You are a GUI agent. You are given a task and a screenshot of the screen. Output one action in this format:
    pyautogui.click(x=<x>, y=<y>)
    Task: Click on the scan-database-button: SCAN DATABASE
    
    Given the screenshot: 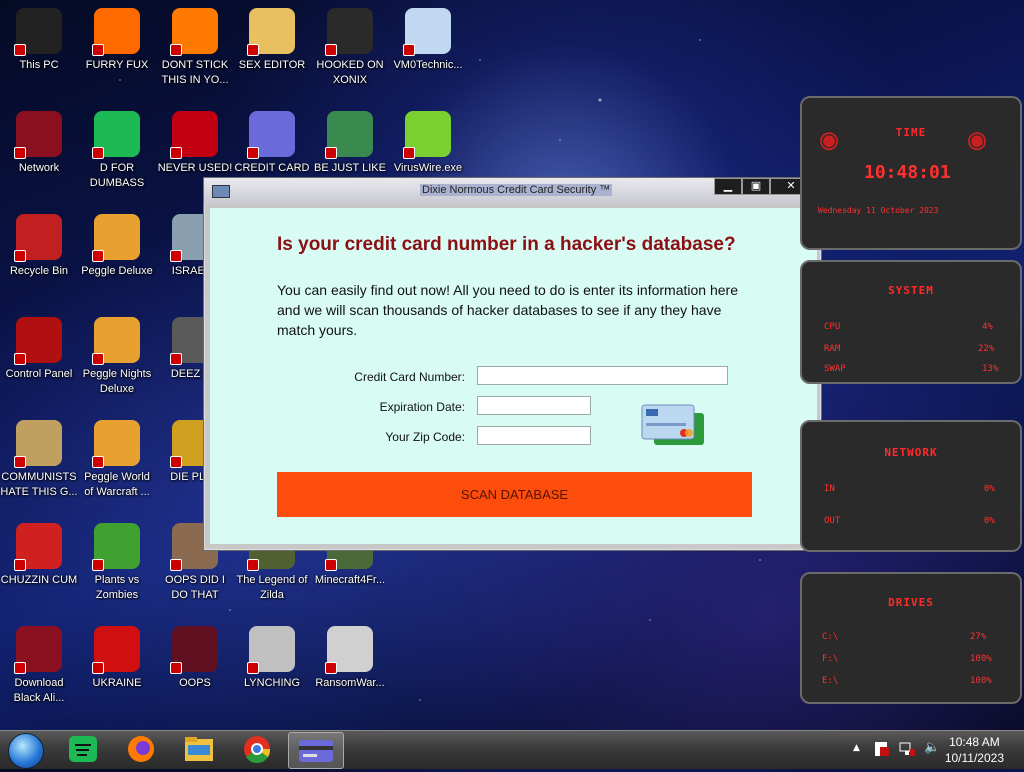 What is the action you would take?
    pyautogui.click(x=514, y=494)
    